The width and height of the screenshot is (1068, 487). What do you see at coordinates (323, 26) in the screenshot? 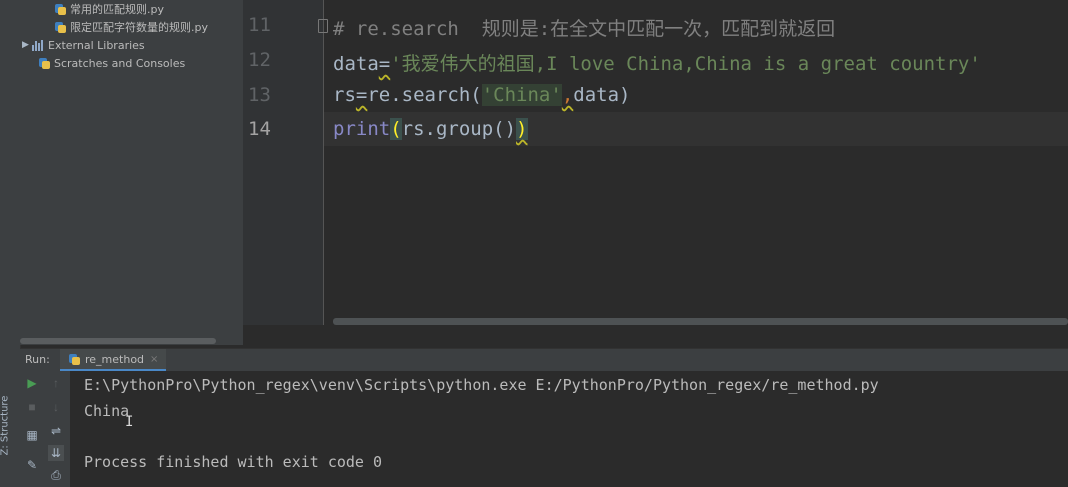
I see `fold-marker-icon` at bounding box center [323, 26].